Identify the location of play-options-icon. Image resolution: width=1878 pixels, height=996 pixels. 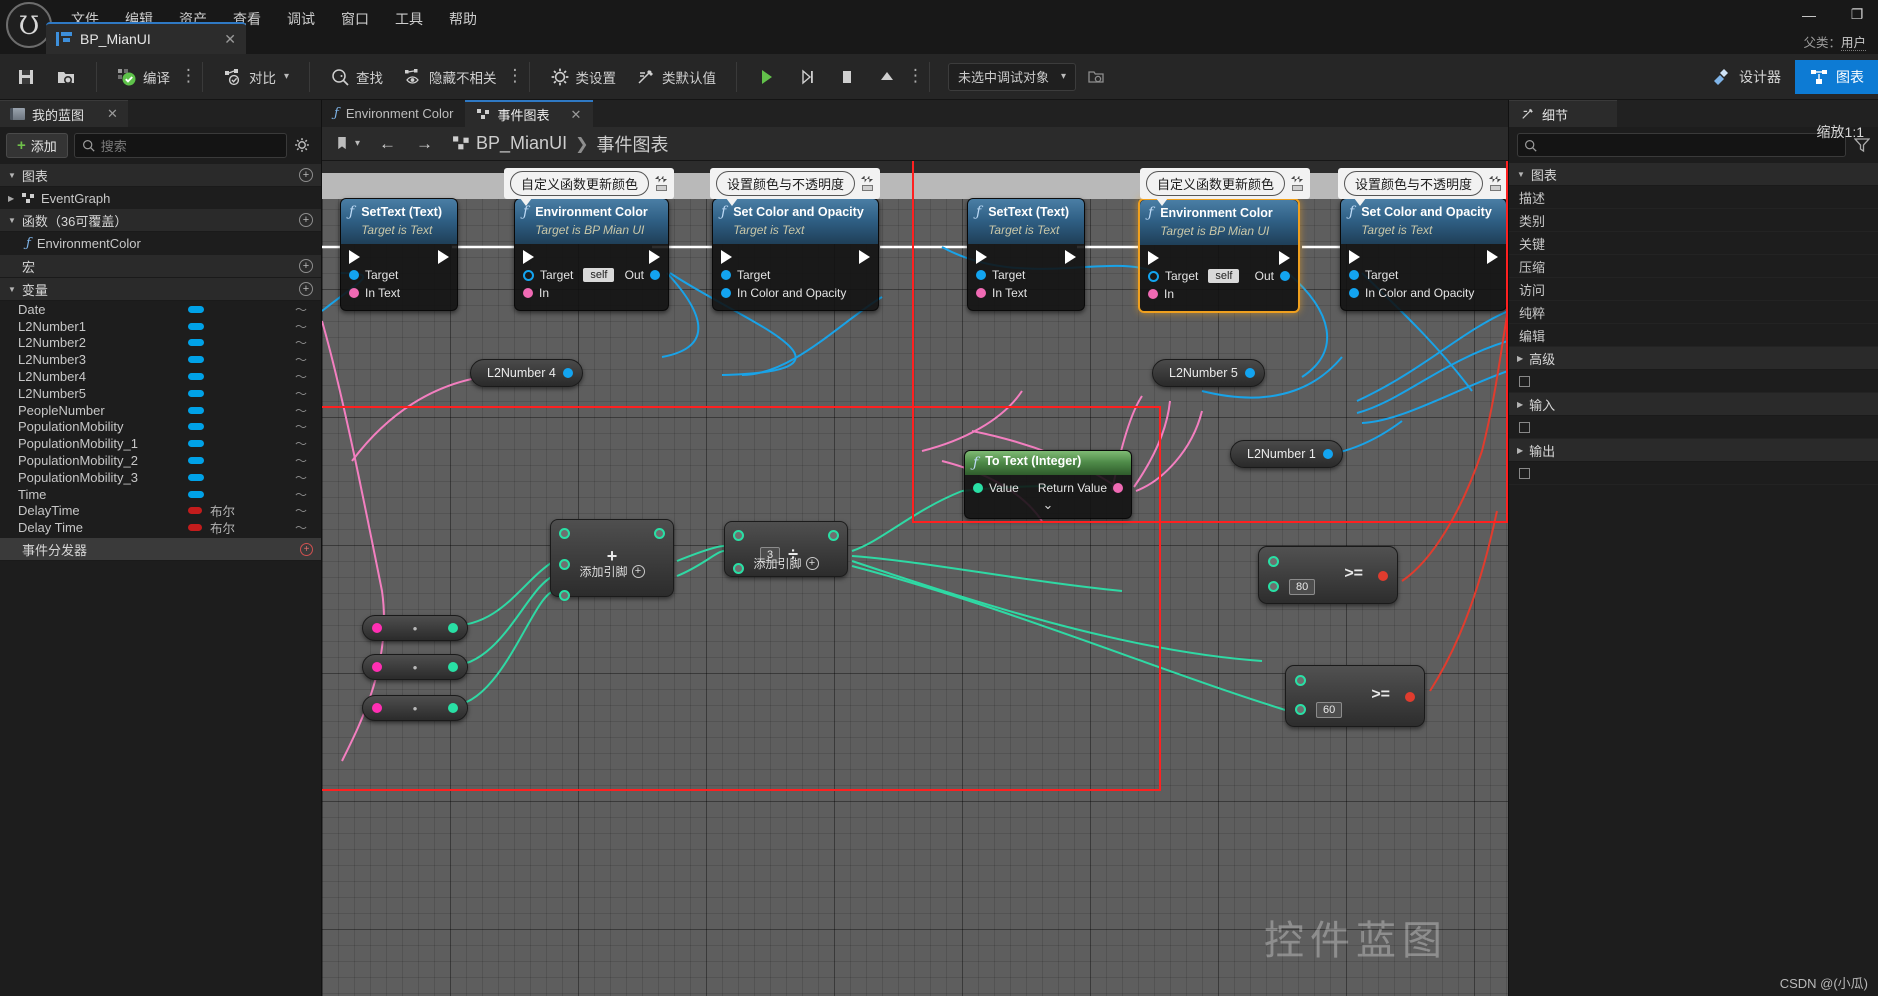
(913, 76).